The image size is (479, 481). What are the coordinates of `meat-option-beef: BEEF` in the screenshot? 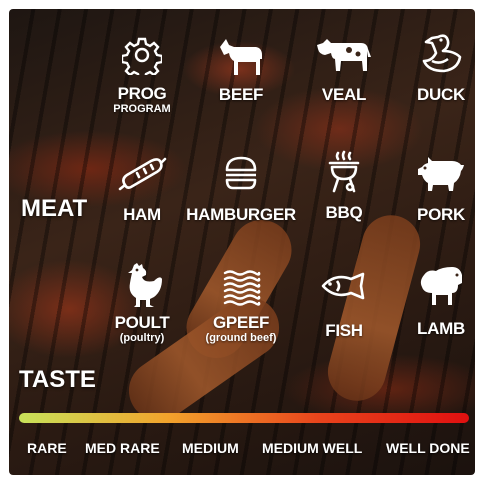 It's located at (241, 70).